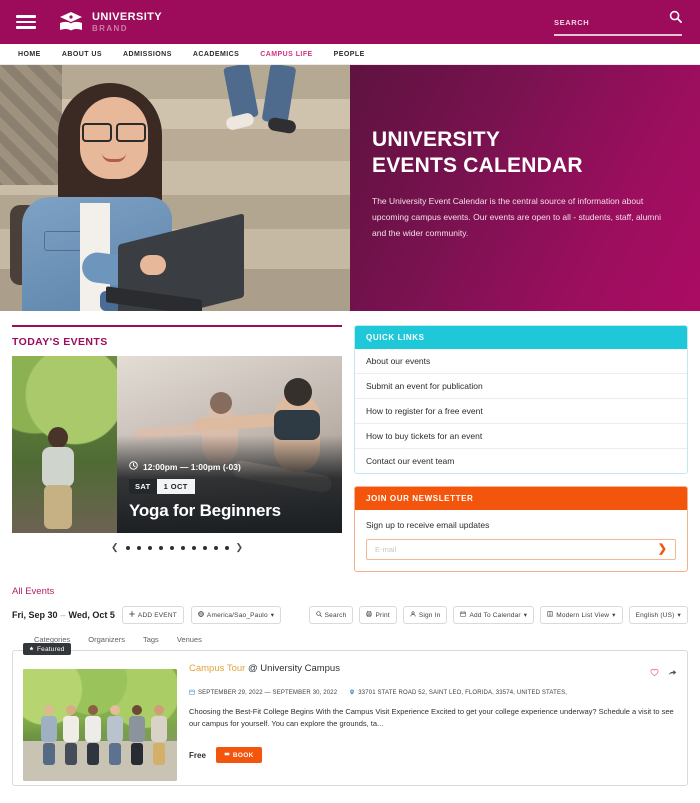 The height and width of the screenshot is (803, 700). What do you see at coordinates (64, 444) in the screenshot?
I see `carousel-slide-previous` at bounding box center [64, 444].